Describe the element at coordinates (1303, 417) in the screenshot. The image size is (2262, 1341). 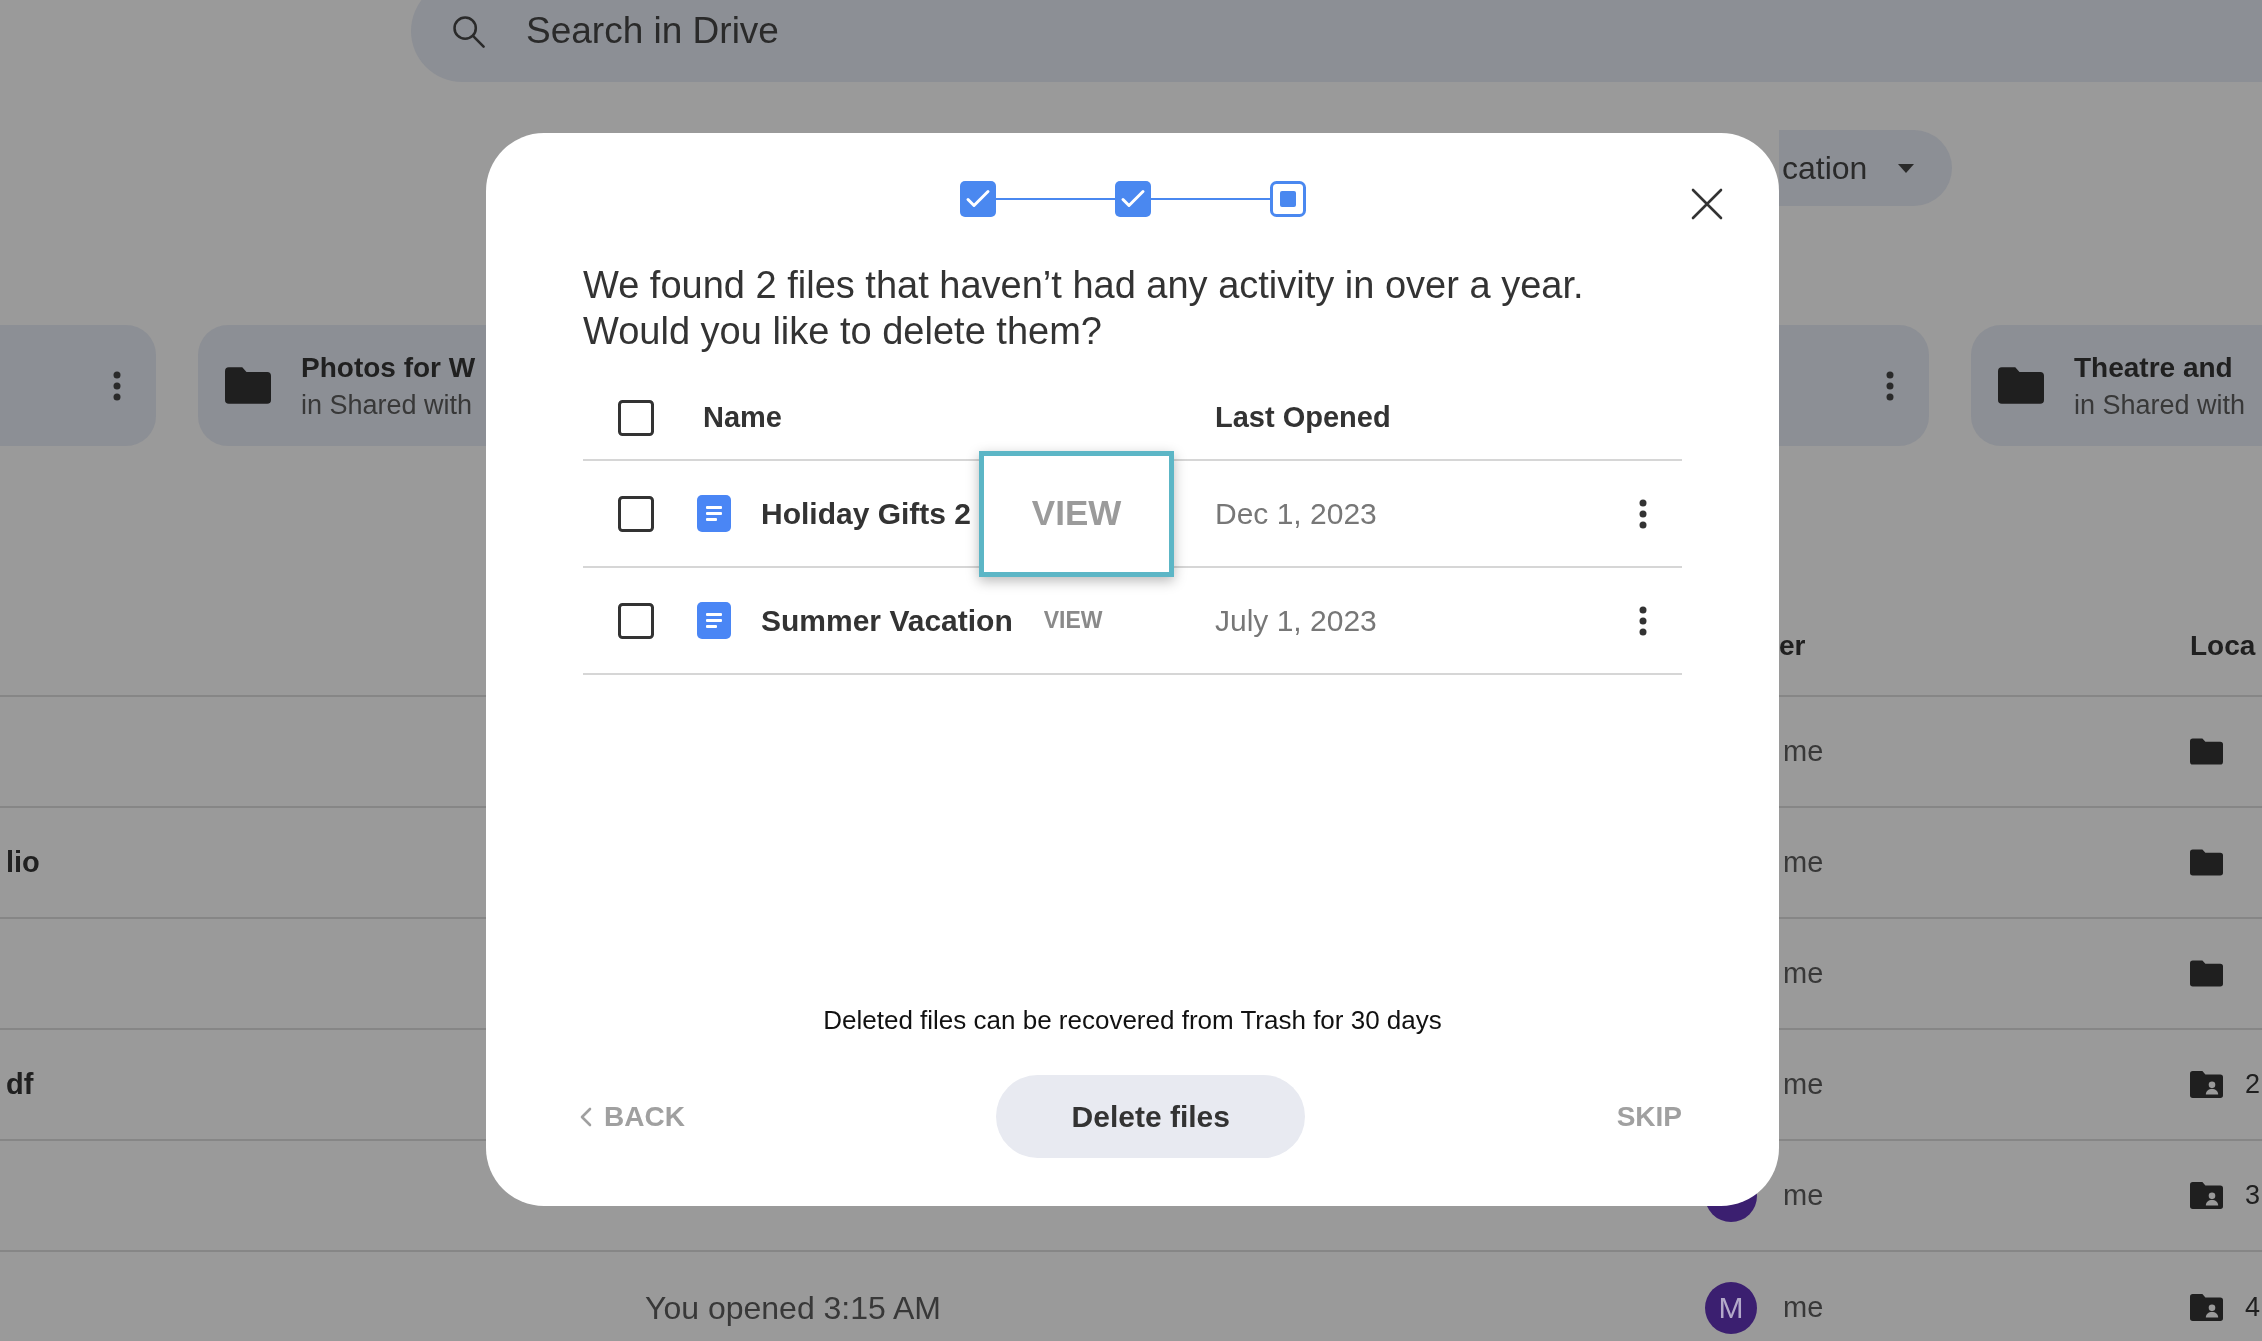
I see `column-header: Last Opened` at that location.